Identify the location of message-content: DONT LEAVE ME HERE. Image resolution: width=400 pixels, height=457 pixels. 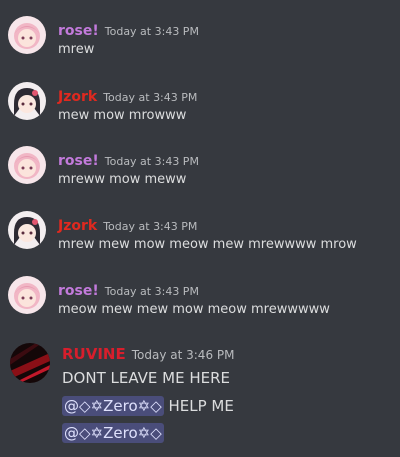
(146, 378).